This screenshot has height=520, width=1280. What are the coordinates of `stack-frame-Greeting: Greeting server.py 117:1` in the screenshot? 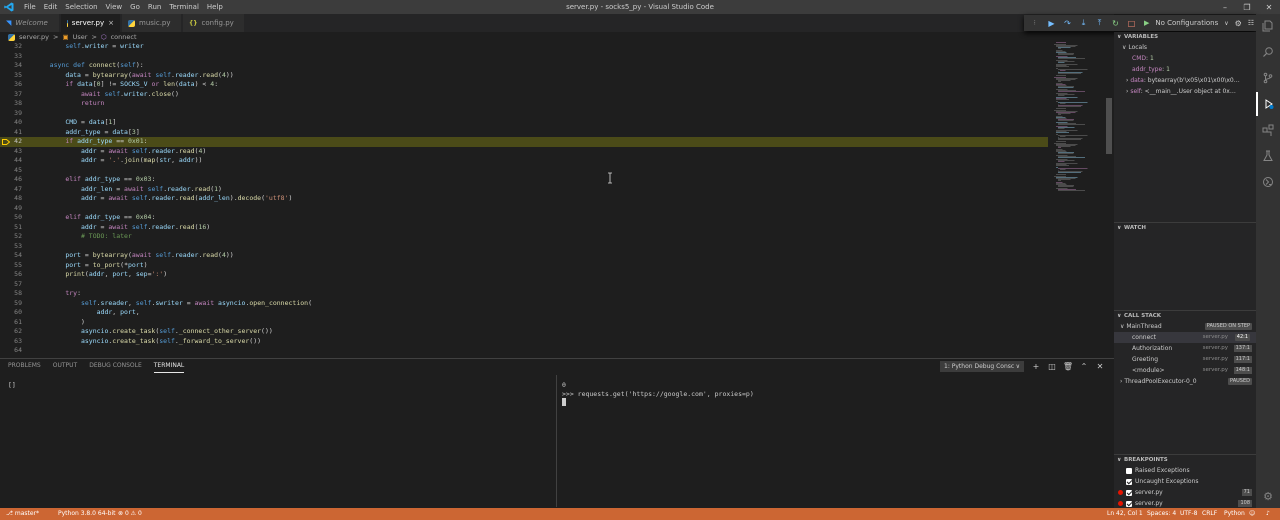 It's located at (1185, 359).